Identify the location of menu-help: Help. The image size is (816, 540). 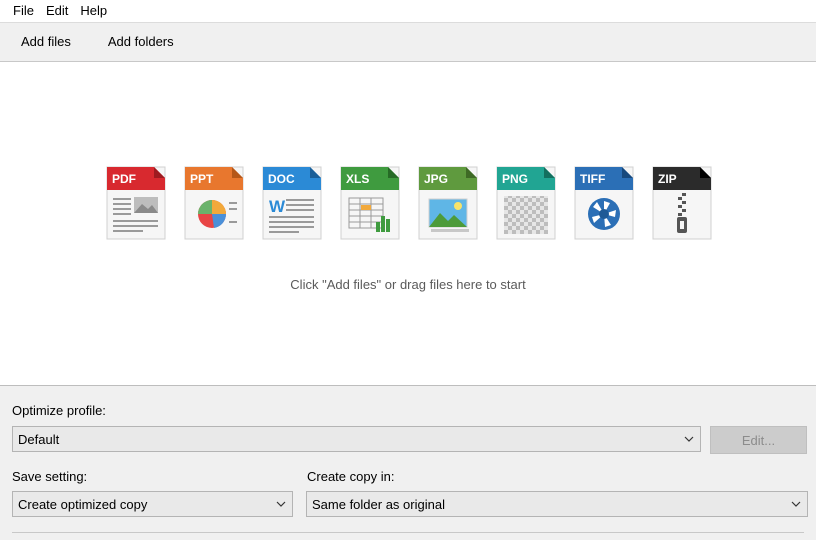
(93, 11).